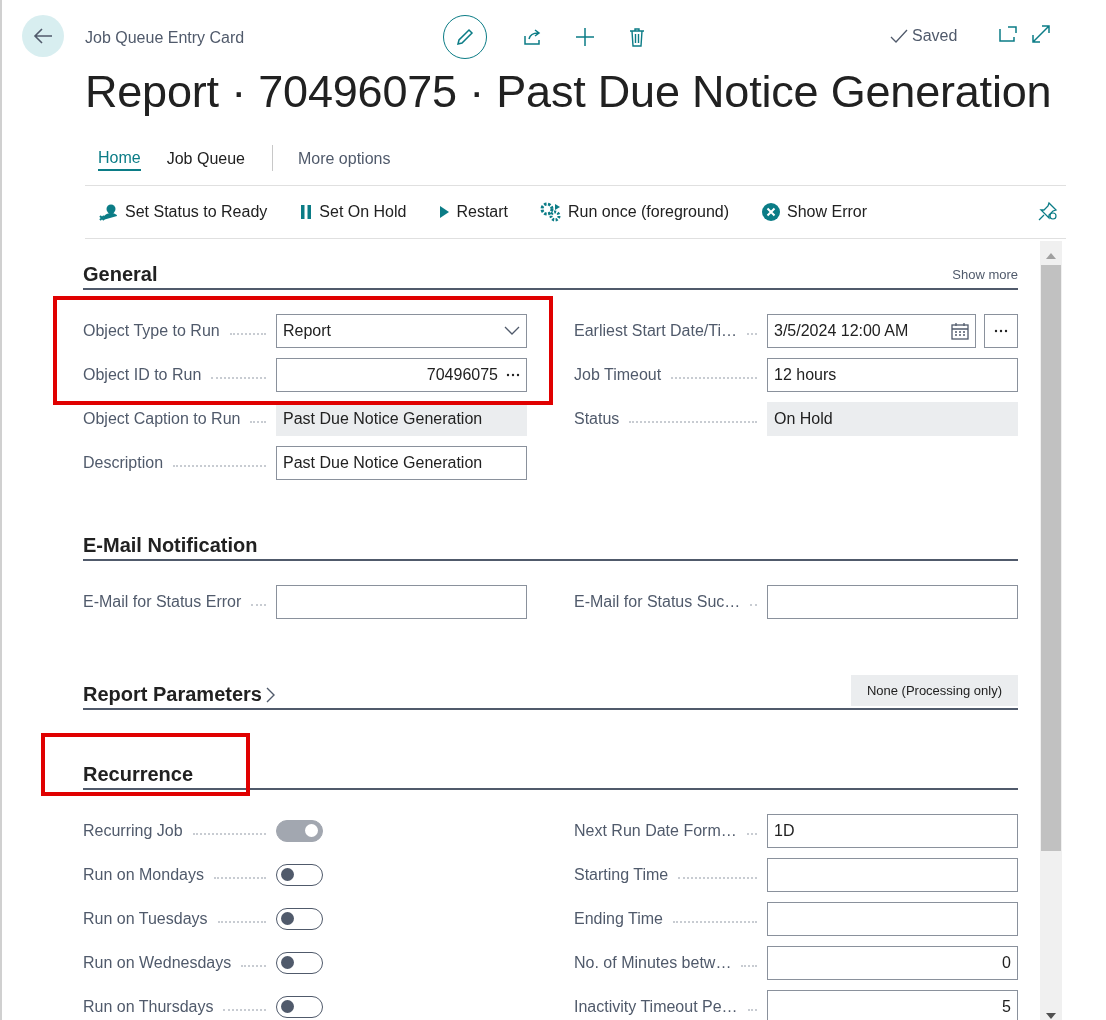 This screenshot has height=1020, width=1106. Describe the element at coordinates (935, 36) in the screenshot. I see `saved-status: Saved` at that location.